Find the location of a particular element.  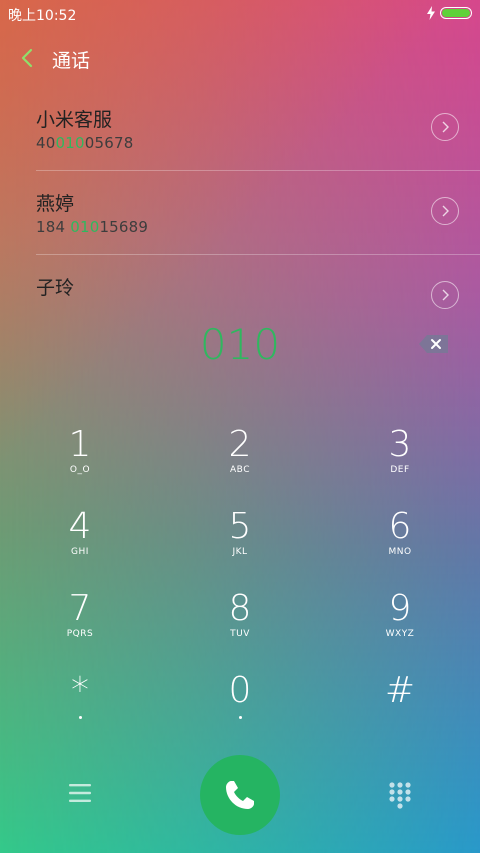

key-6: 6 MNO is located at coordinates (400, 546).